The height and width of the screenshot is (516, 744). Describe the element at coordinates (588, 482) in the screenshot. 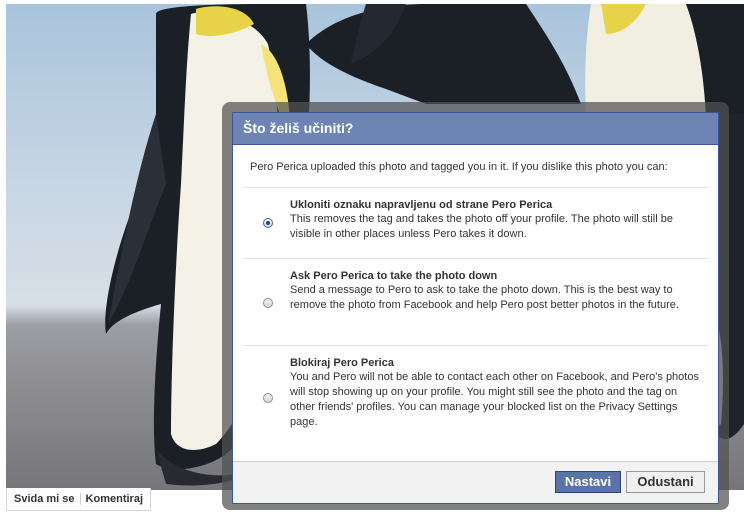

I see `continue-button: Nastavi` at that location.